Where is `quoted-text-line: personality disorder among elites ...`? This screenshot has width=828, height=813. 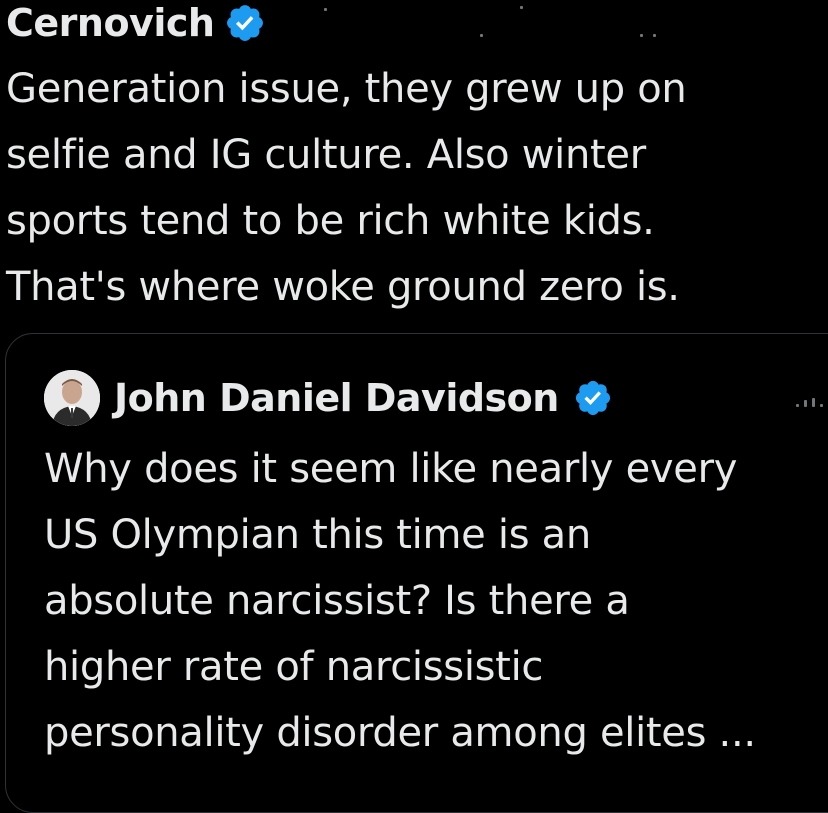
quoted-text-line: personality disorder among elites ... is located at coordinates (400, 733).